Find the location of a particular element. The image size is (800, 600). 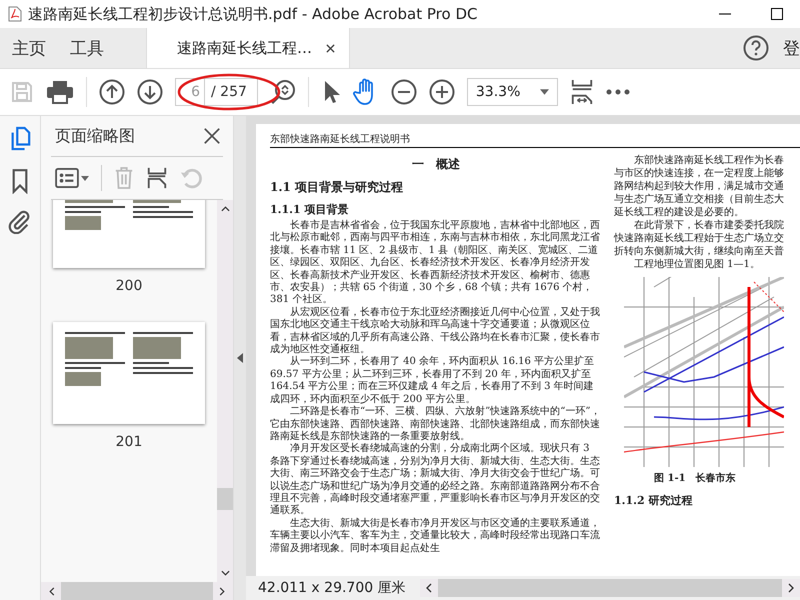

text-line: 在此背景下，长春市建委委托我院 is located at coordinates (709, 225).